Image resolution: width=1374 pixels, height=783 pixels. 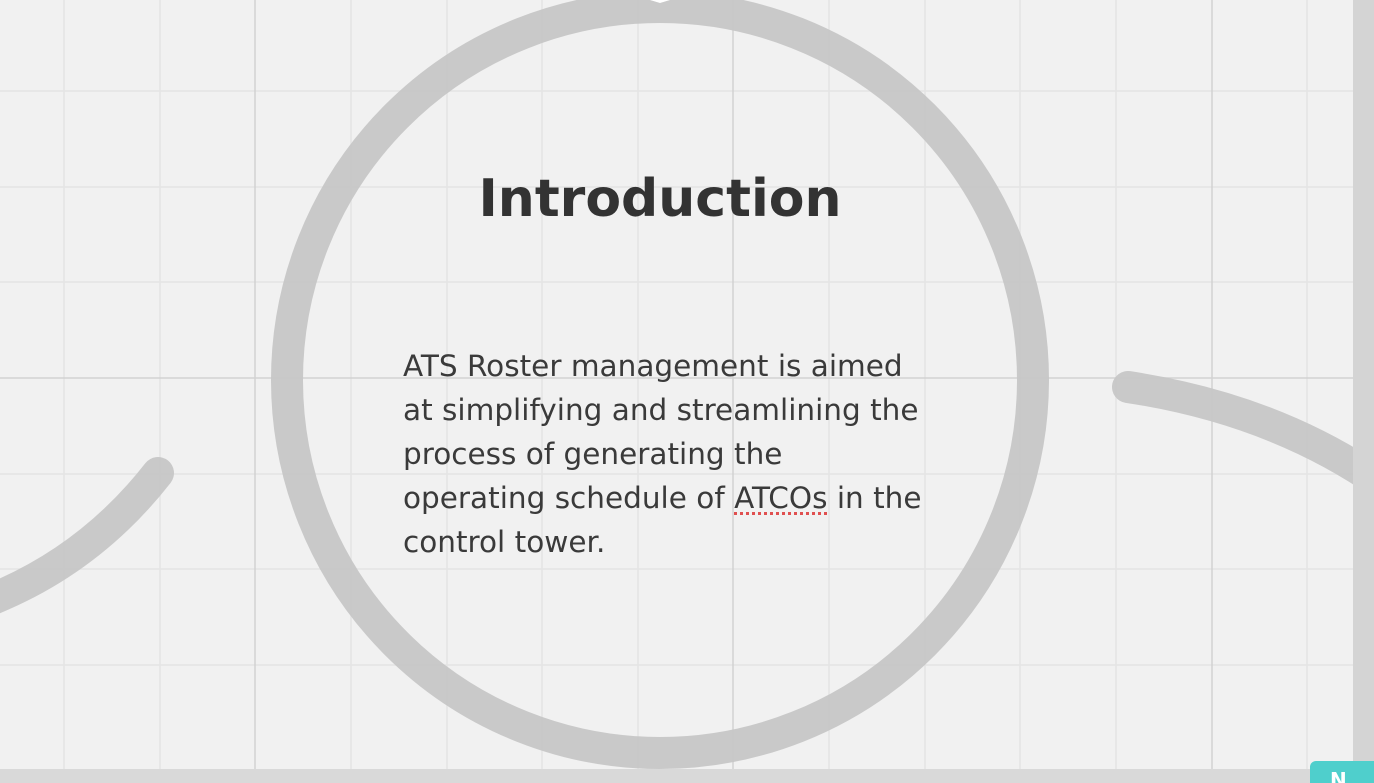 I want to click on horizontal-scrollbar, so click(x=687, y=776).